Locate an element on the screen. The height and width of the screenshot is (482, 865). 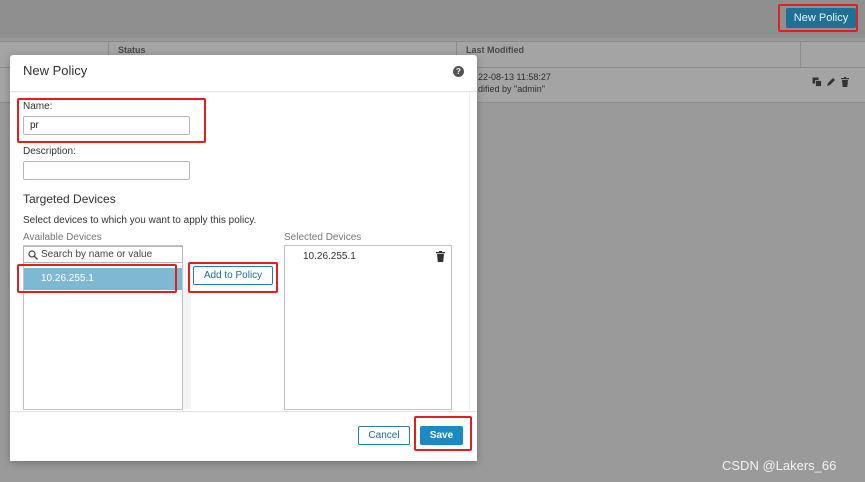
available-devices-label: Available Devices is located at coordinates (62, 237).